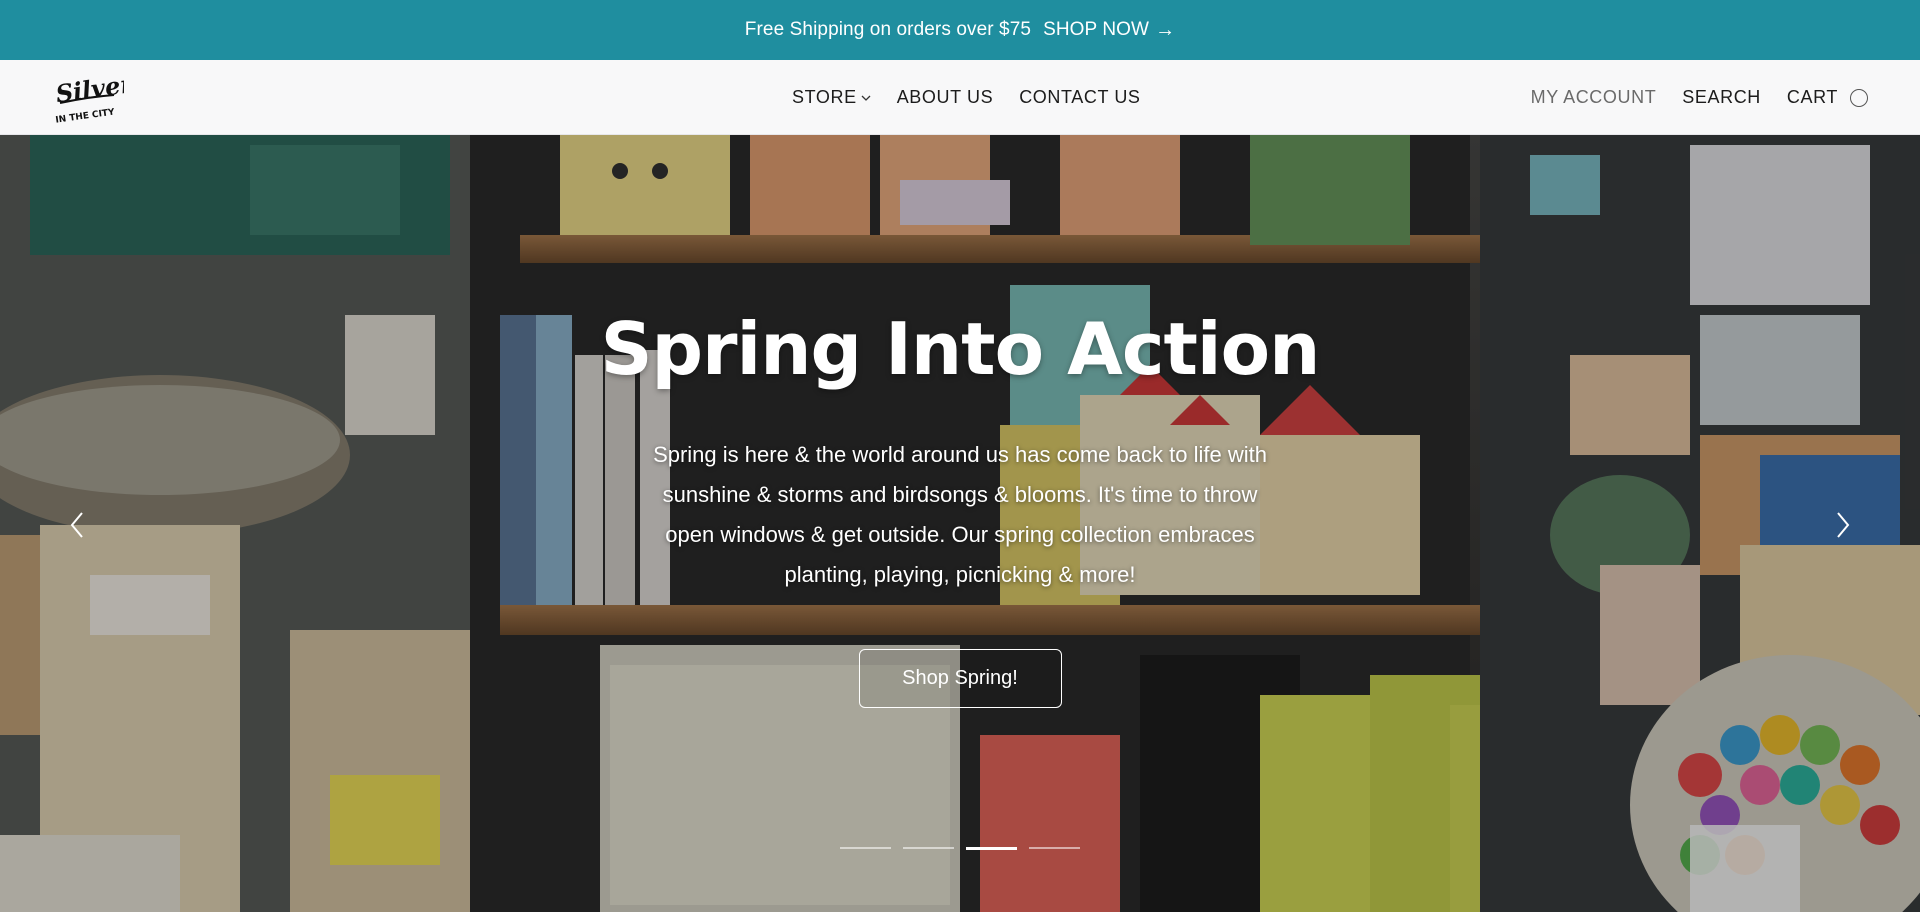 This screenshot has width=1920, height=912. Describe the element at coordinates (960, 679) in the screenshot. I see `shop-spring-button: Shop Spring!` at that location.